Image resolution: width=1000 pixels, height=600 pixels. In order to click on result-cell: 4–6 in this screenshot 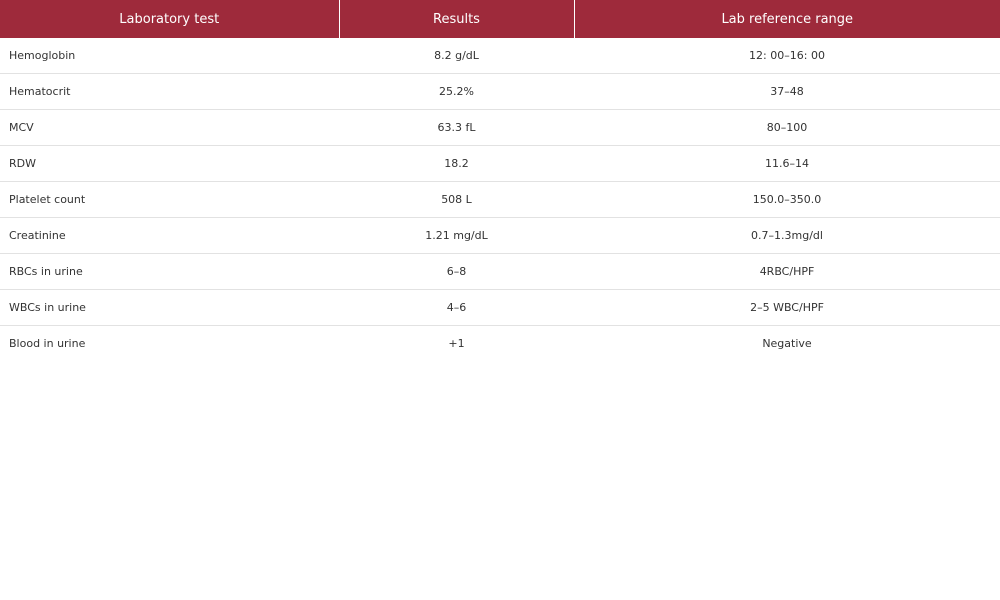, I will do `click(456, 307)`.